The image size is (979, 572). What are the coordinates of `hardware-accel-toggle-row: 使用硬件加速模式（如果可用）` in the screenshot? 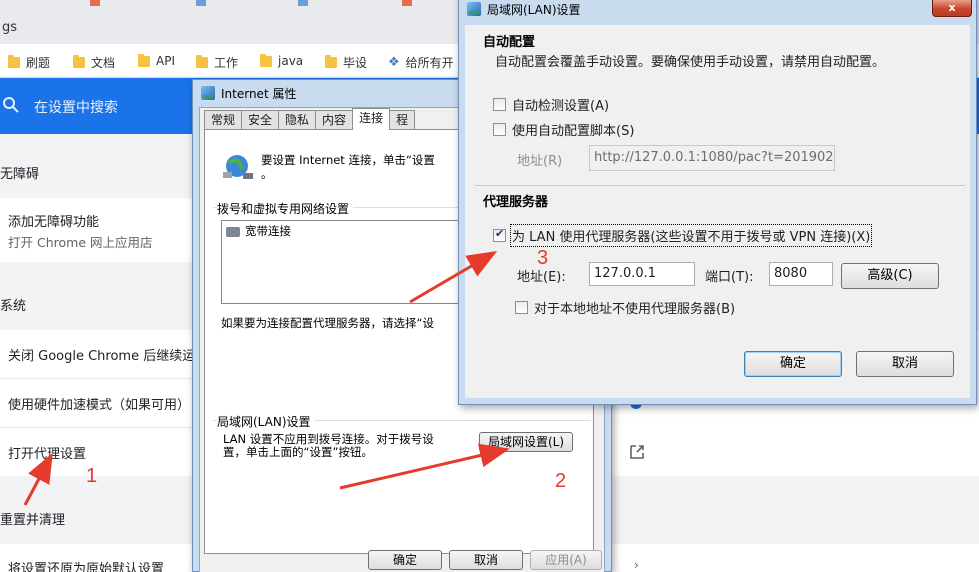 It's located at (99, 403).